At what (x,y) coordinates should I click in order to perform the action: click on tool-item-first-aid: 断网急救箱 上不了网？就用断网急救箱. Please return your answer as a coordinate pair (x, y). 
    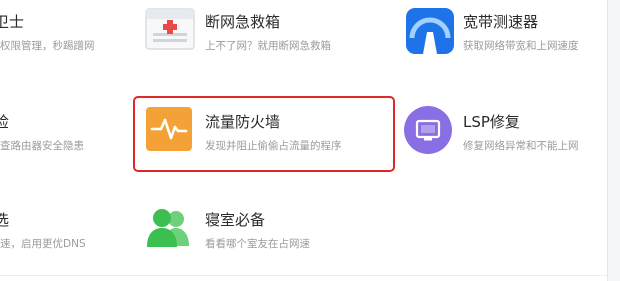
    Looking at the image, I should click on (295, 38).